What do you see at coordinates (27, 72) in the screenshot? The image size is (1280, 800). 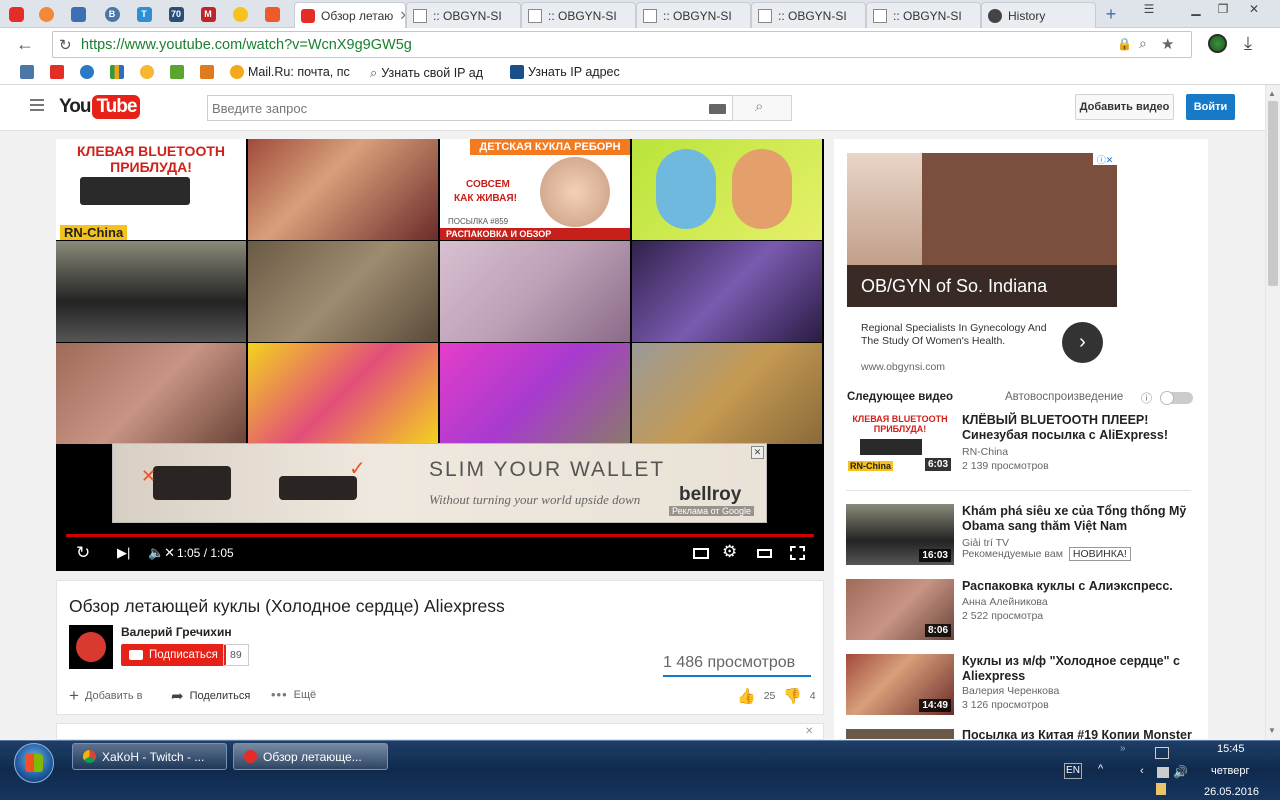 I see `bookmark-vk` at bounding box center [27, 72].